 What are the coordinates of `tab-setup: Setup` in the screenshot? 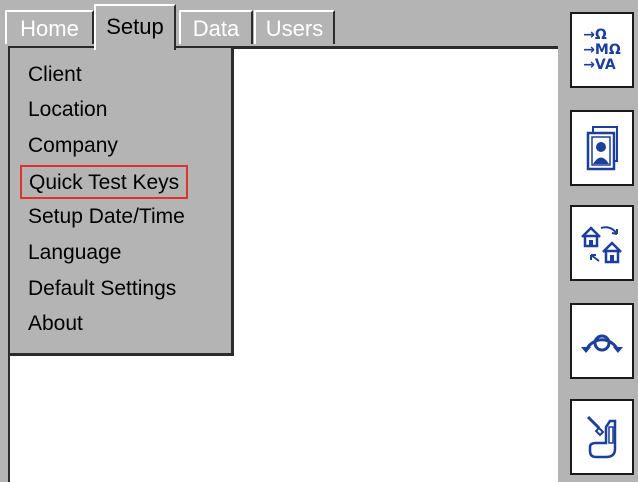 It's located at (135, 27).